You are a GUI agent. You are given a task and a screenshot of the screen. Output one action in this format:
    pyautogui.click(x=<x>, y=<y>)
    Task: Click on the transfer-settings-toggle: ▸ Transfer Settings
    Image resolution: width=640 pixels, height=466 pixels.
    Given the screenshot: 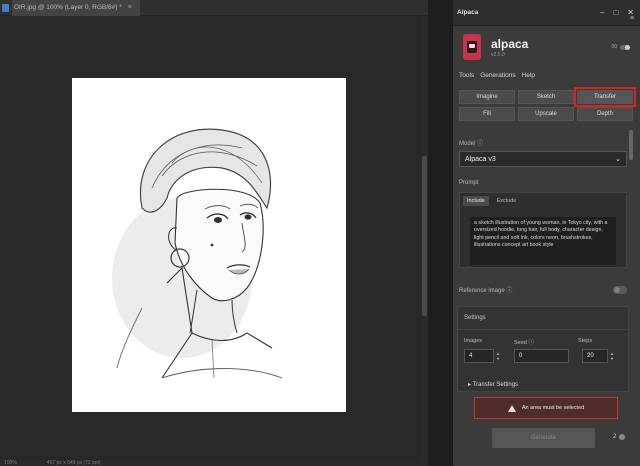 What is the action you would take?
    pyautogui.click(x=493, y=384)
    